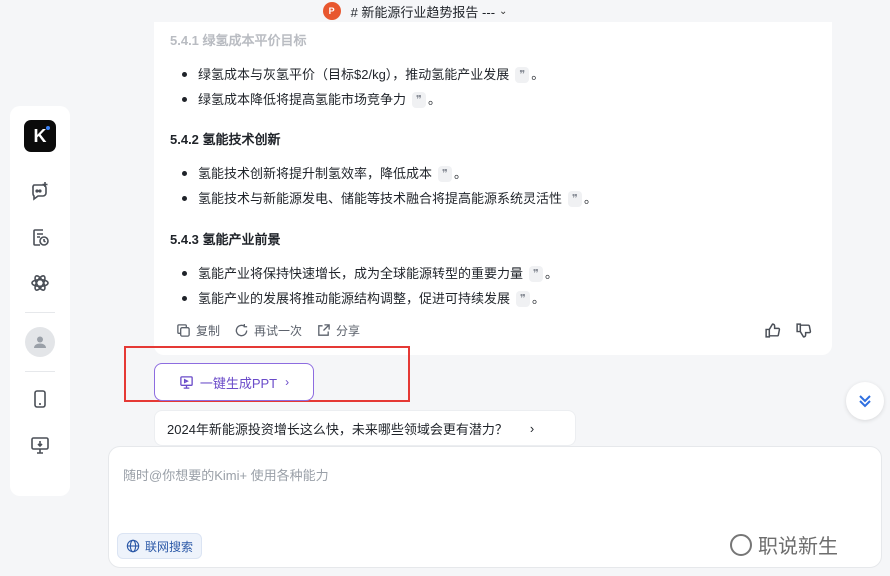 The height and width of the screenshot is (576, 890). What do you see at coordinates (241, 330) in the screenshot?
I see `refresh-icon` at bounding box center [241, 330].